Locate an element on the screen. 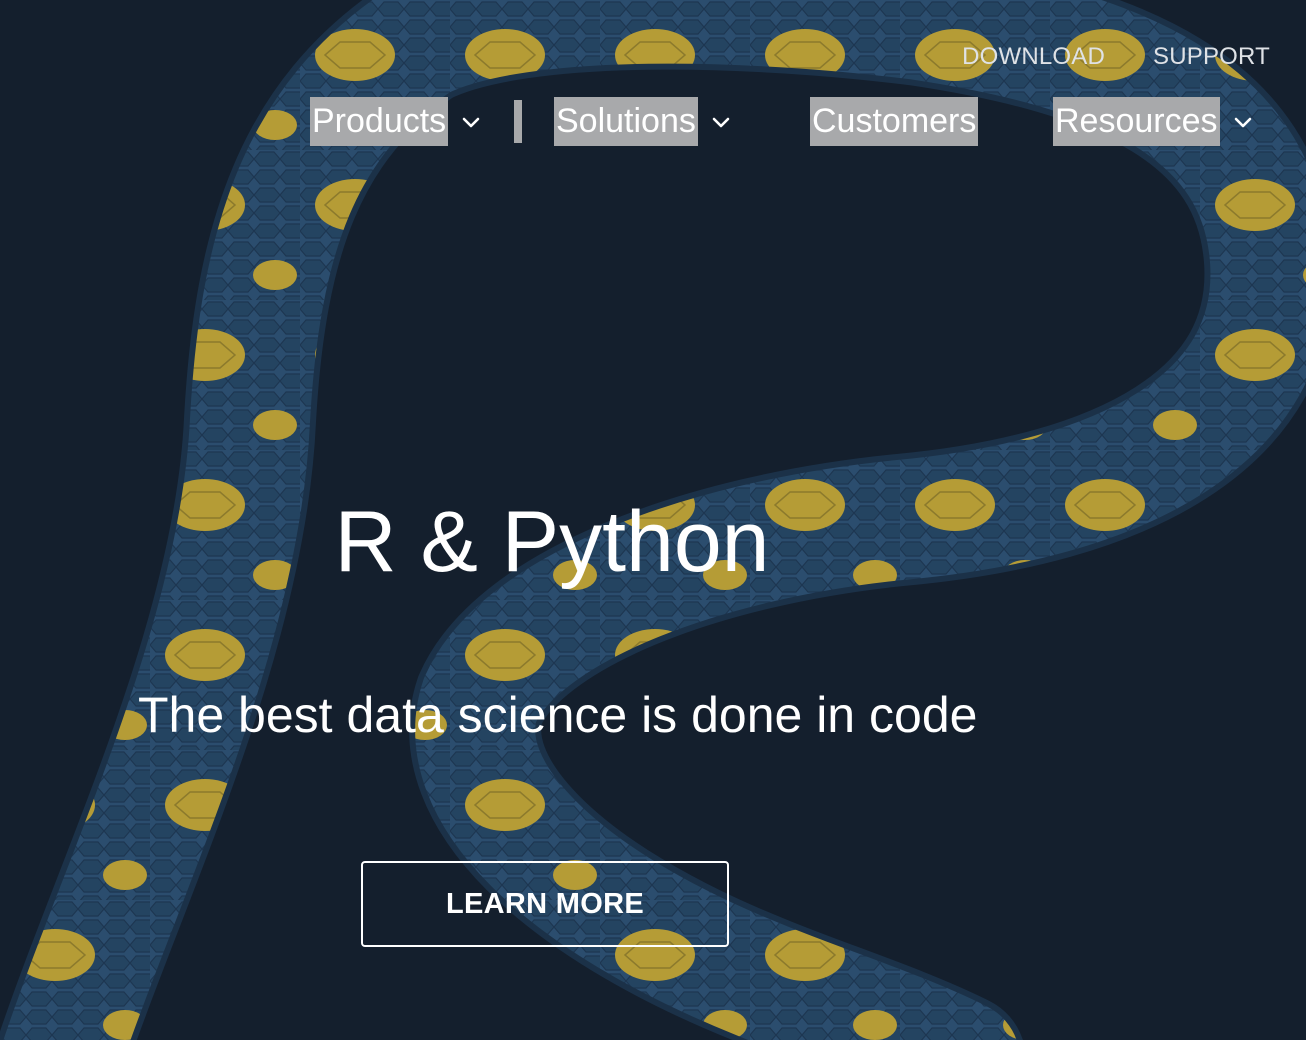 The width and height of the screenshot is (1306, 1040). main-nav: Products Solutions Customers Resources is located at coordinates (653, 122).